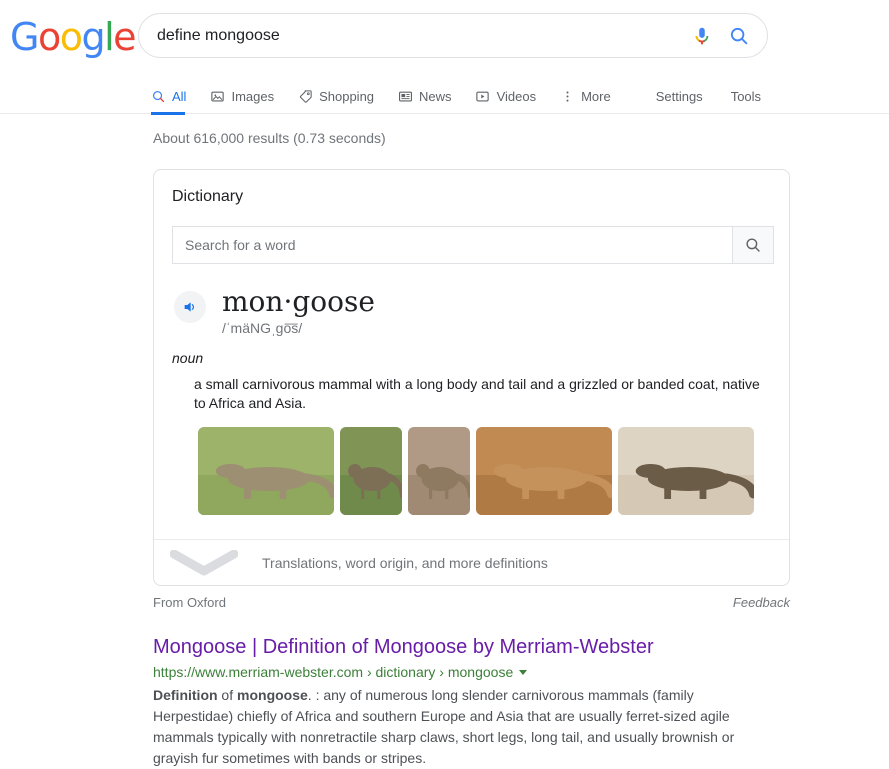  What do you see at coordinates (217, 97) in the screenshot?
I see `image-icon` at bounding box center [217, 97].